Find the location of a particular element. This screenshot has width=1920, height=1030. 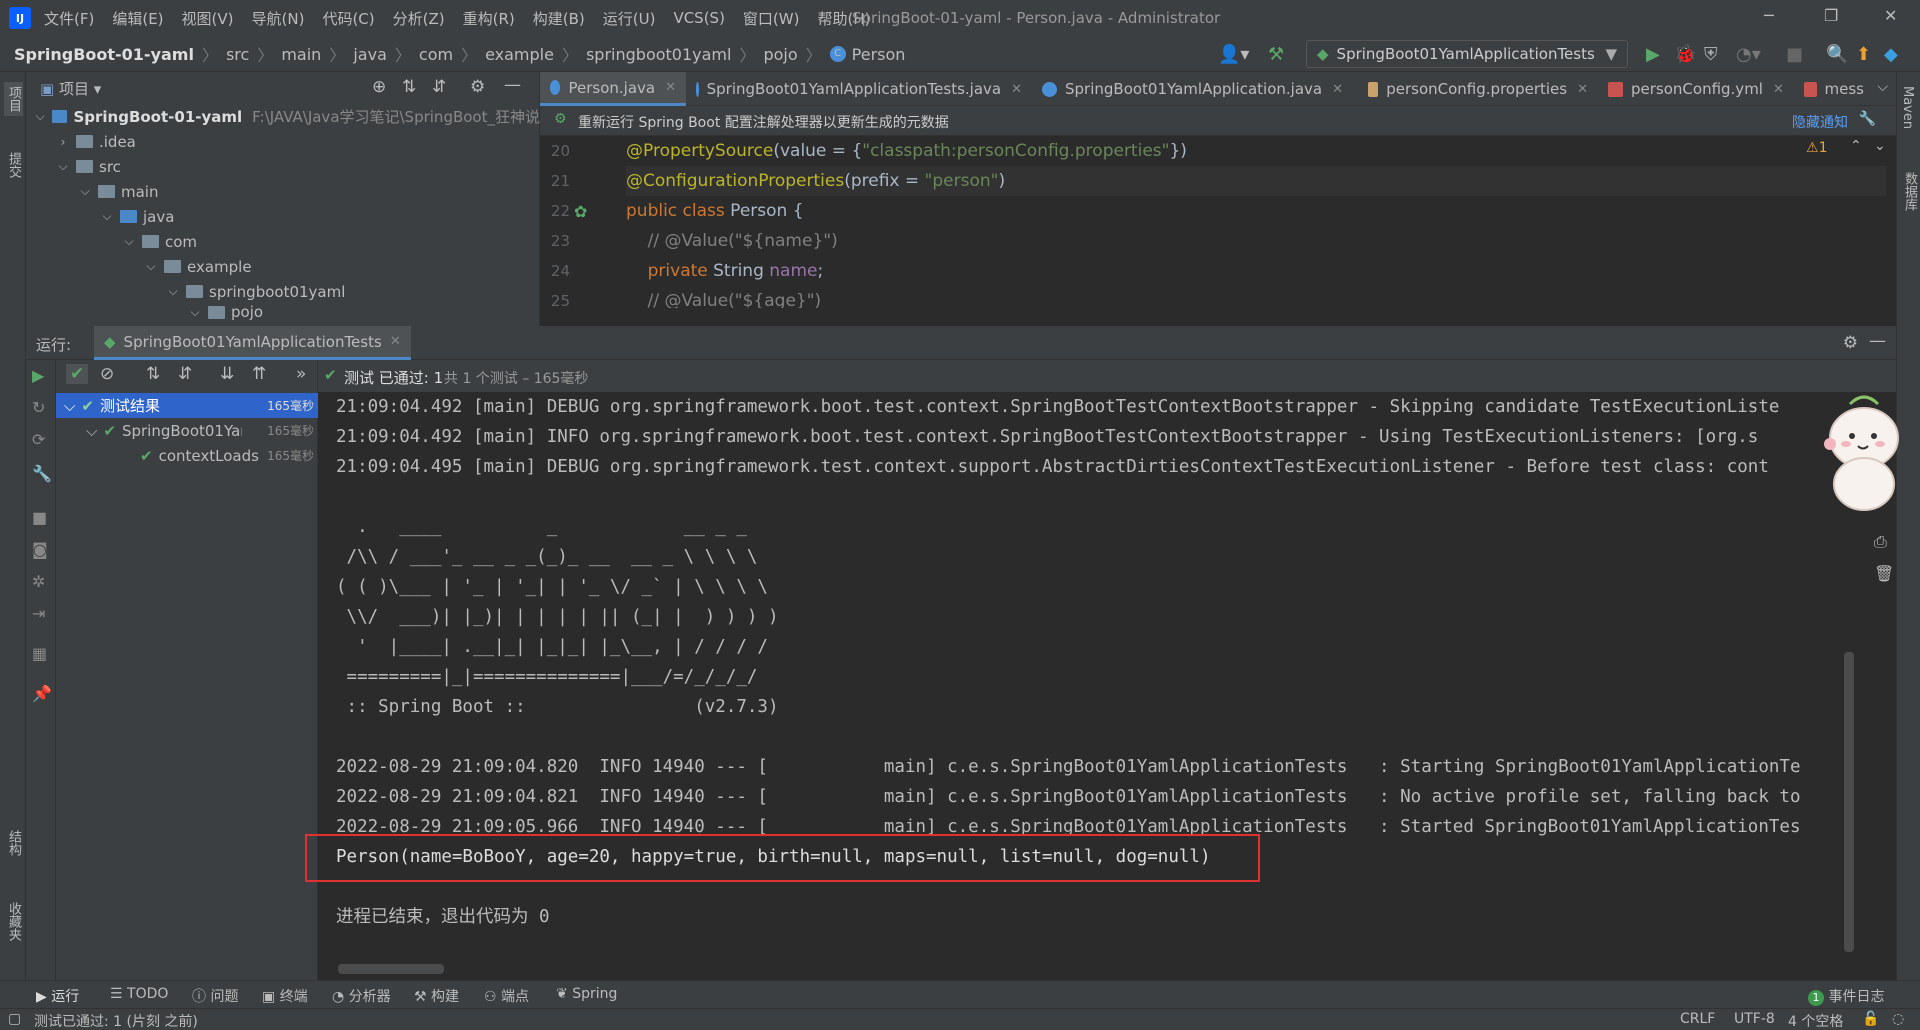

tool-run: ▶ 运行 is located at coordinates (57, 996).